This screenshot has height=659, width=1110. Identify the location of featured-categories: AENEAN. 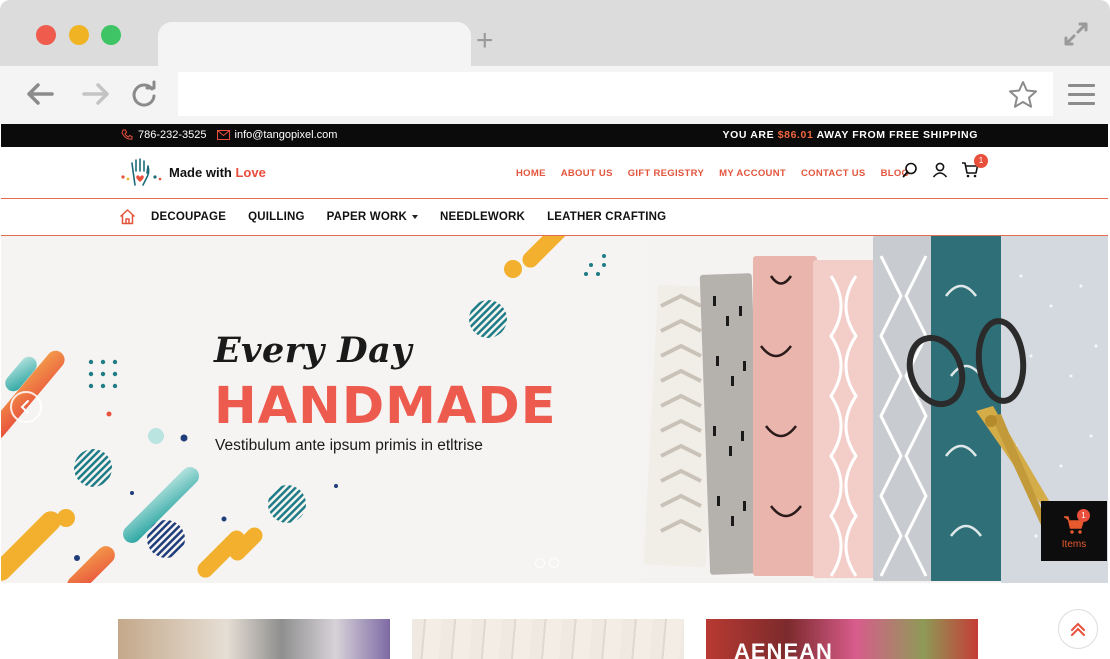
(548, 639).